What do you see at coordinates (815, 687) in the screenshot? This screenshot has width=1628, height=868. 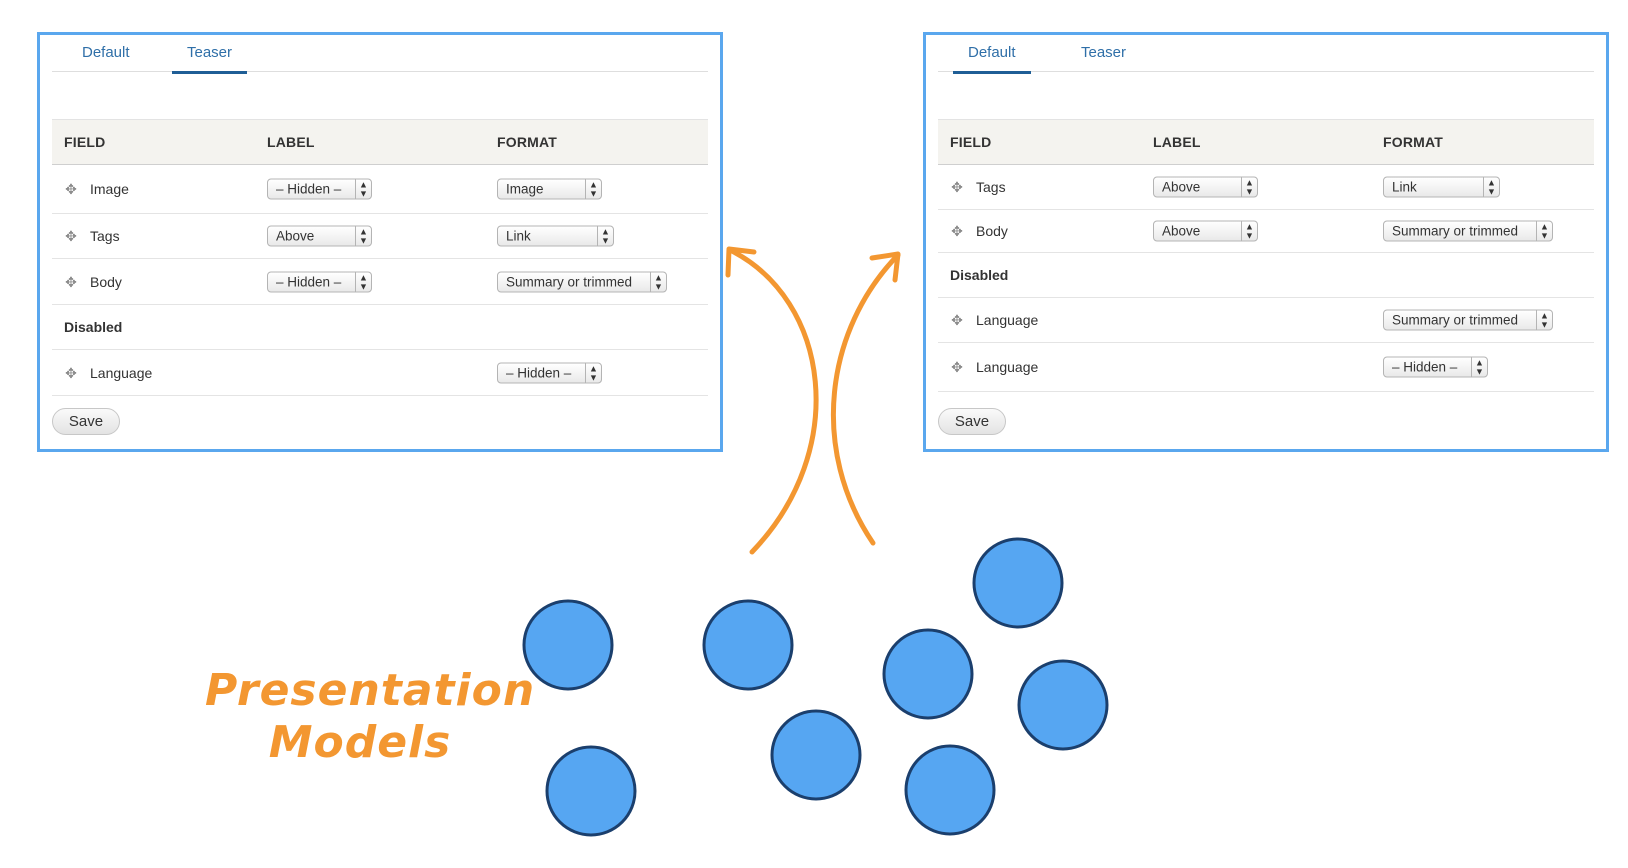 I see `presentation-model-circles` at bounding box center [815, 687].